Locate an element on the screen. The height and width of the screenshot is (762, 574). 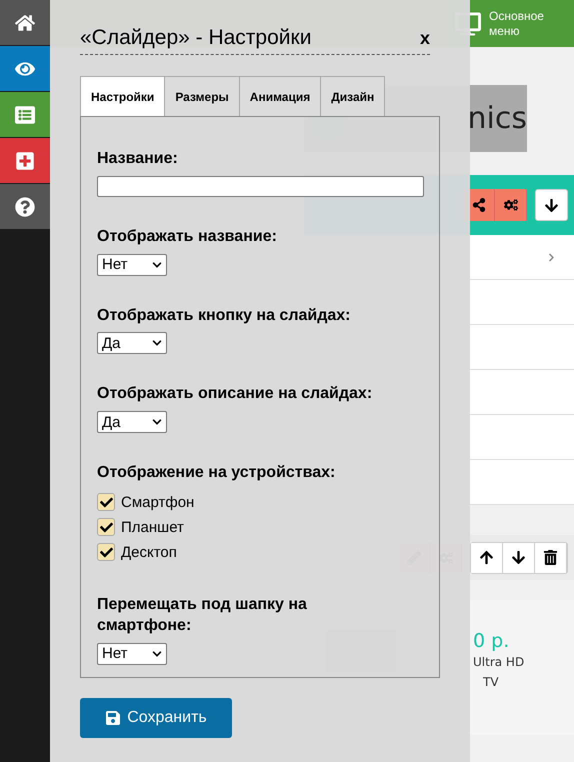
field-label: Название: is located at coordinates (138, 159).